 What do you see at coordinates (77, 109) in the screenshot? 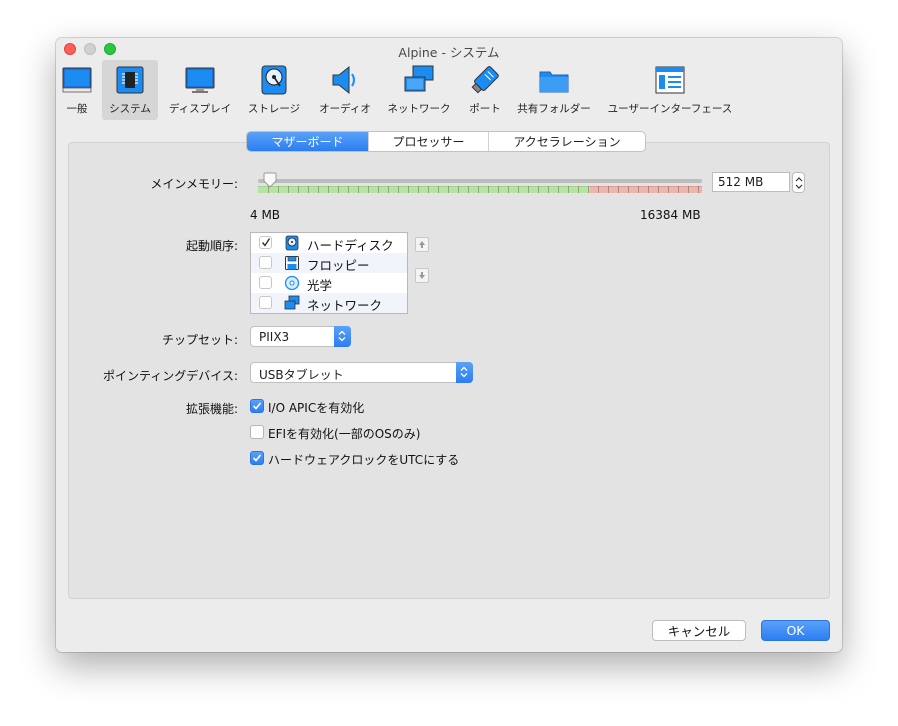
I see `toolbar-label: 一般` at bounding box center [77, 109].